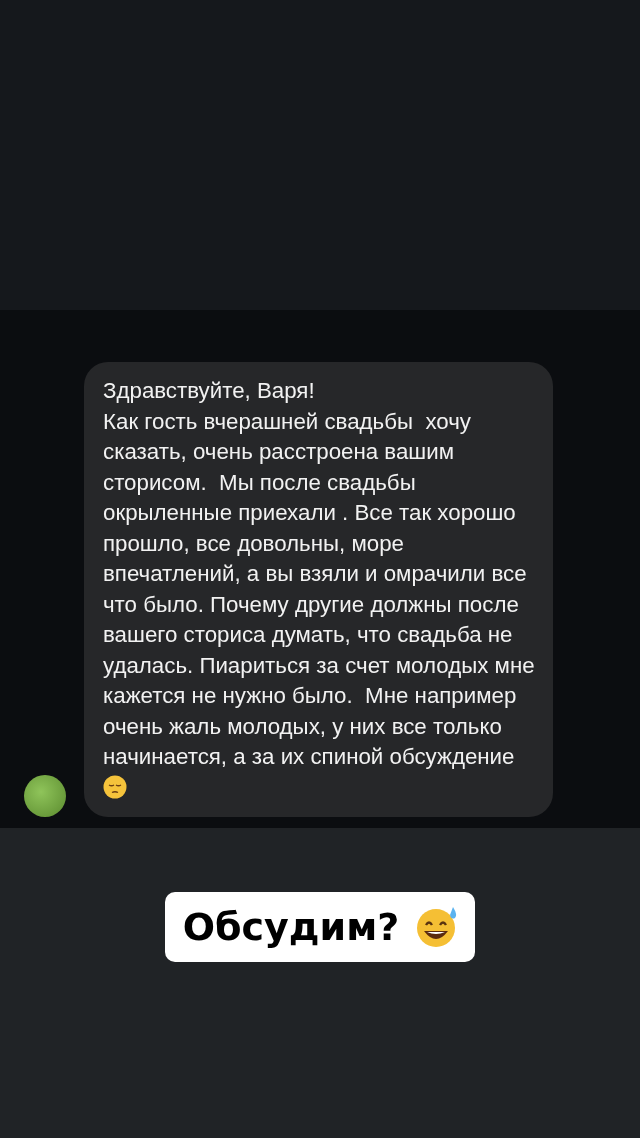 Image resolution: width=640 pixels, height=1138 pixels. What do you see at coordinates (291, 927) in the screenshot?
I see `sticker-text: Обсудим?` at bounding box center [291, 927].